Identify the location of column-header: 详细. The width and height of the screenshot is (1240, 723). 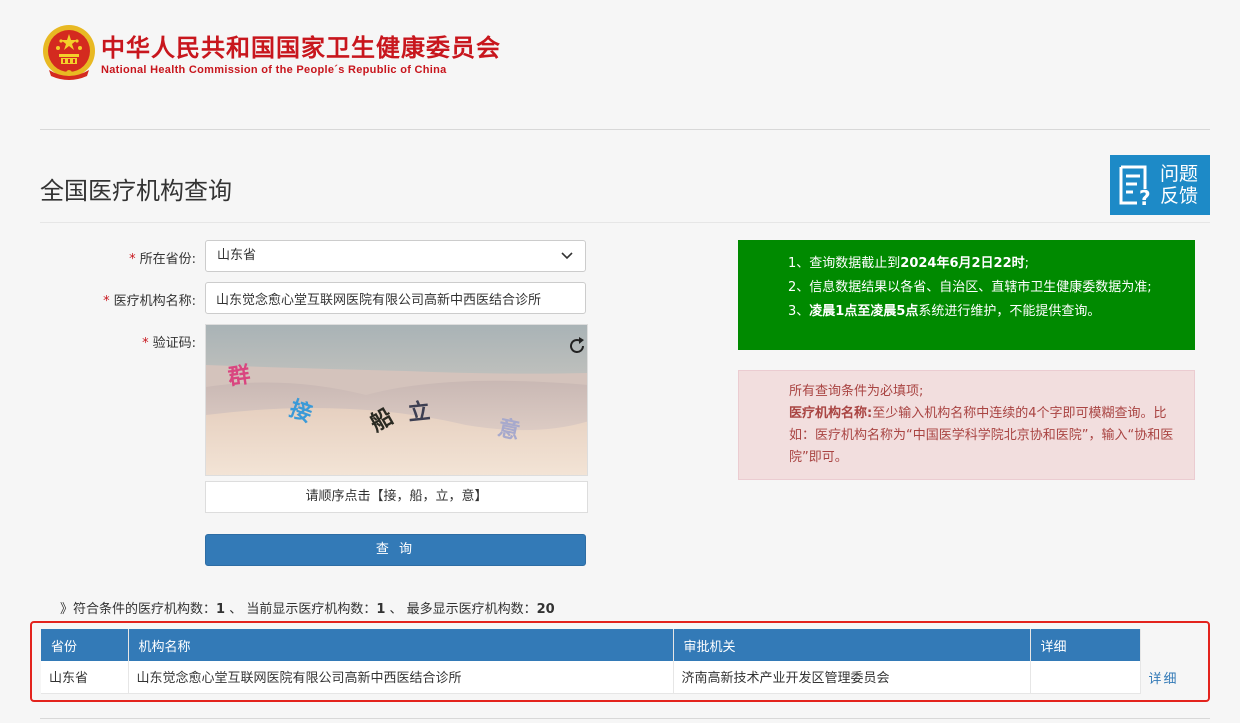
(1085, 645).